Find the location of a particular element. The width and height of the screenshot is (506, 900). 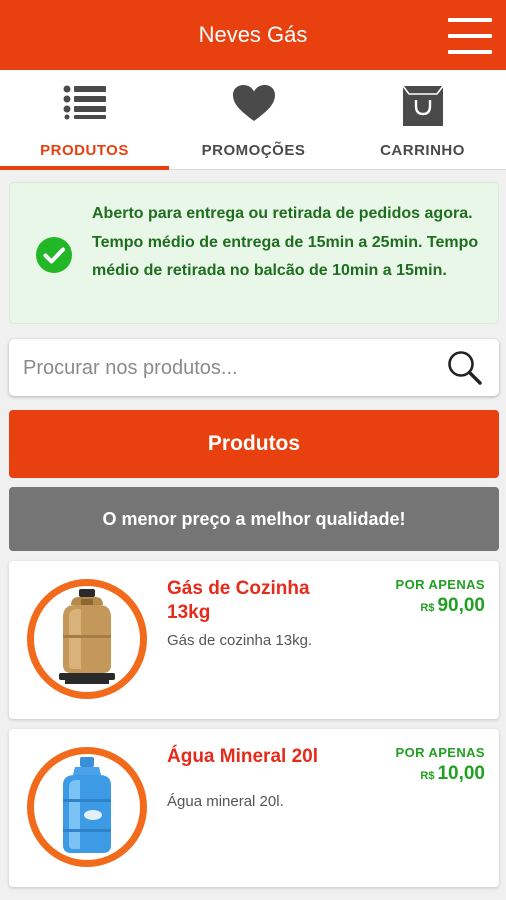

tab-carrinho: CARRINHO is located at coordinates (422, 119).